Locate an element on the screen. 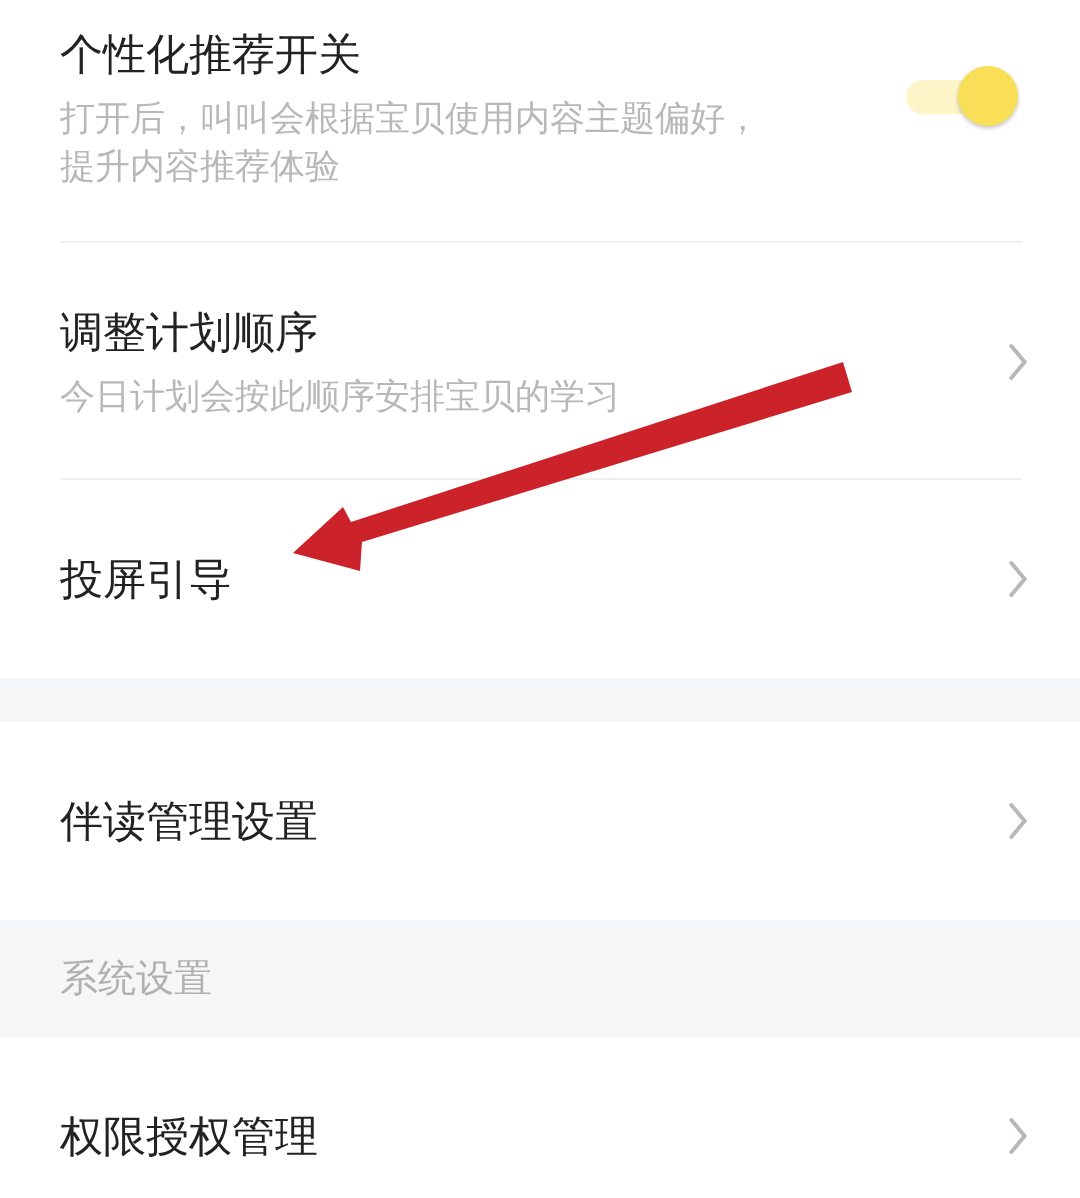  row-title: 调整计划顺序 is located at coordinates (189, 332).